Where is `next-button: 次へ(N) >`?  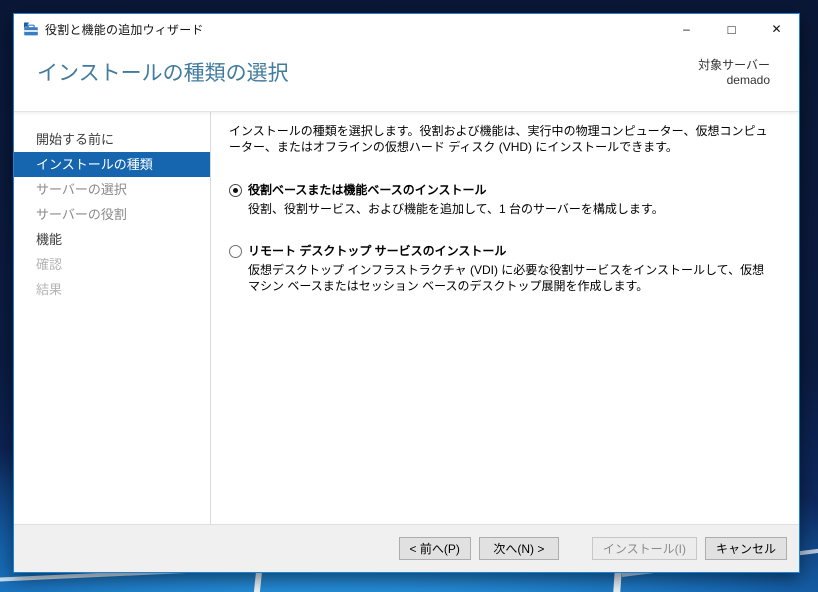 next-button: 次へ(N) > is located at coordinates (518, 548).